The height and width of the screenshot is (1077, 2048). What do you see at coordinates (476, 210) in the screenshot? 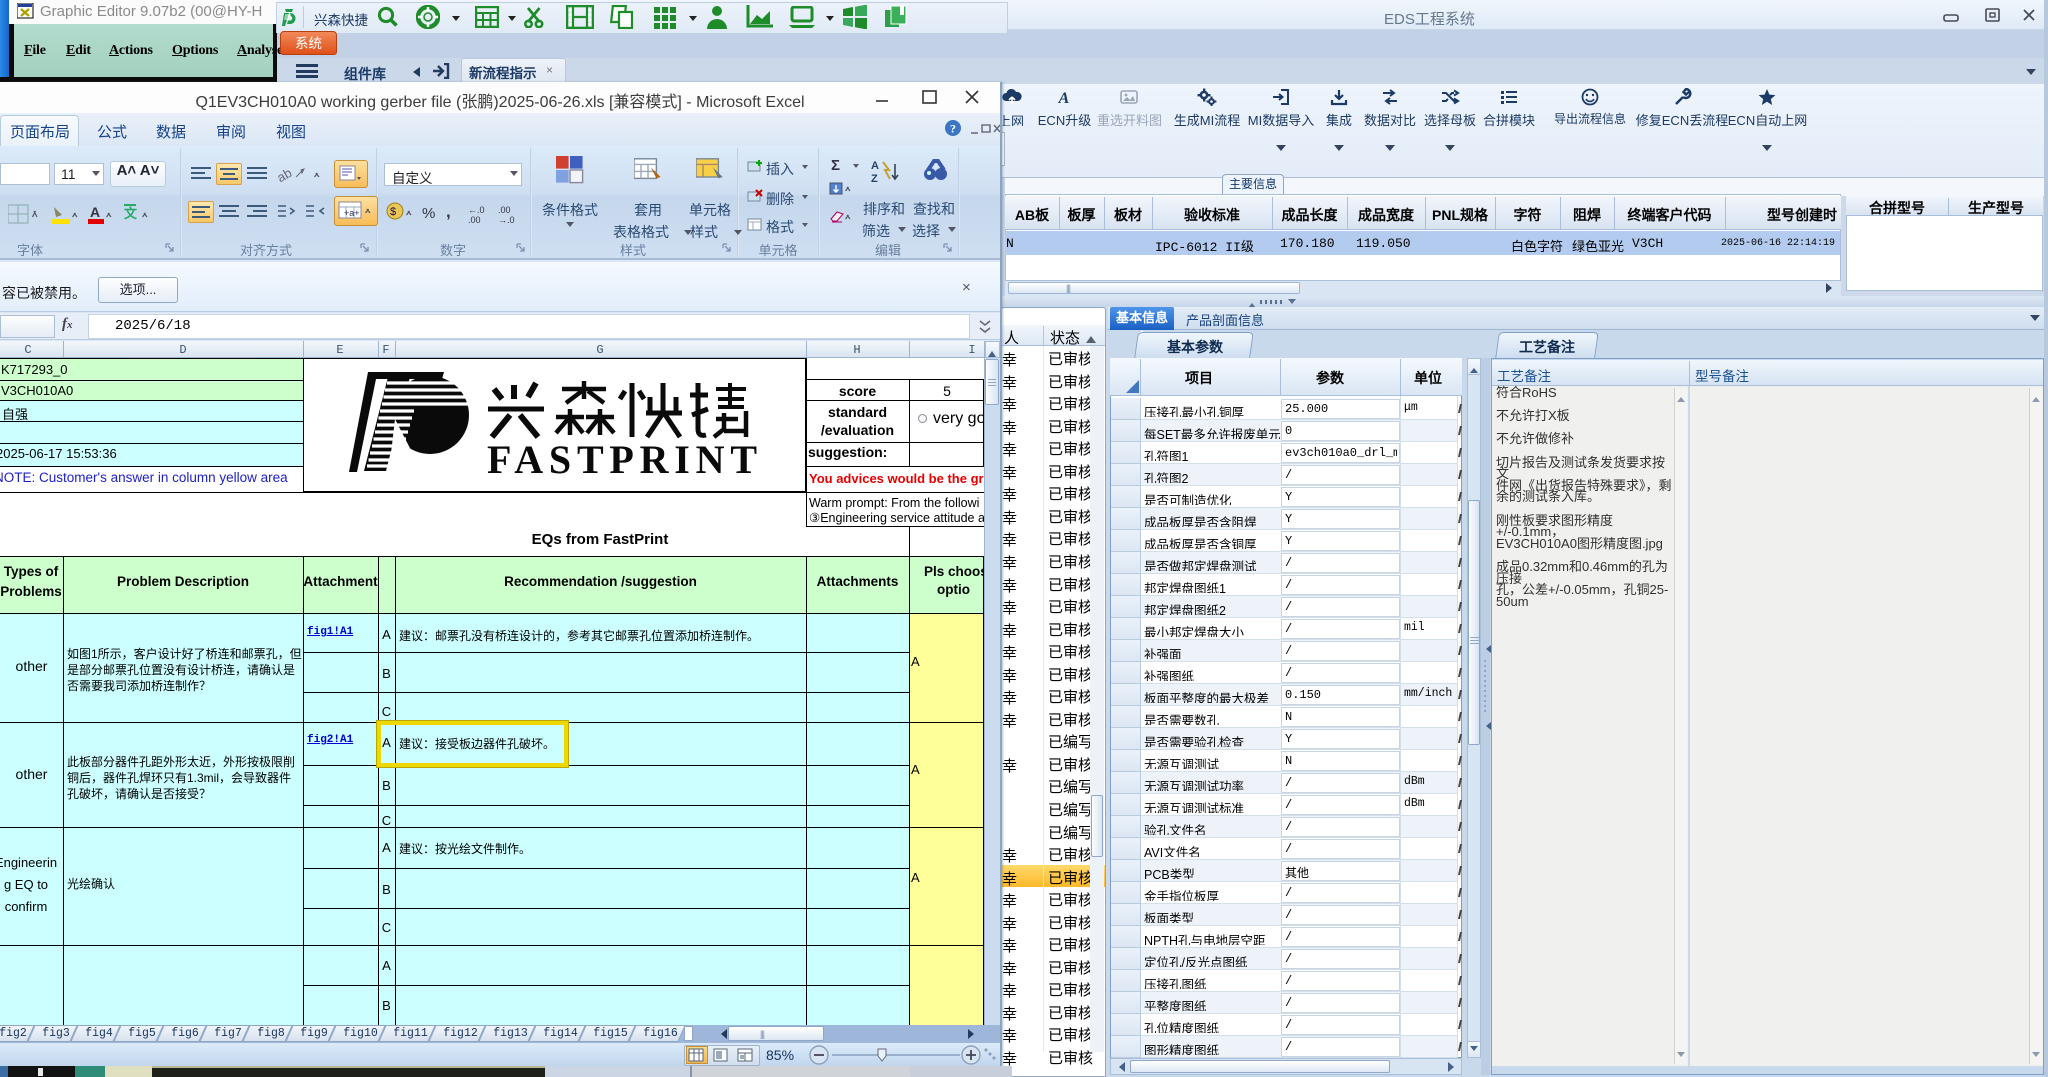
I see `svg-text: ←.0` at bounding box center [476, 210].